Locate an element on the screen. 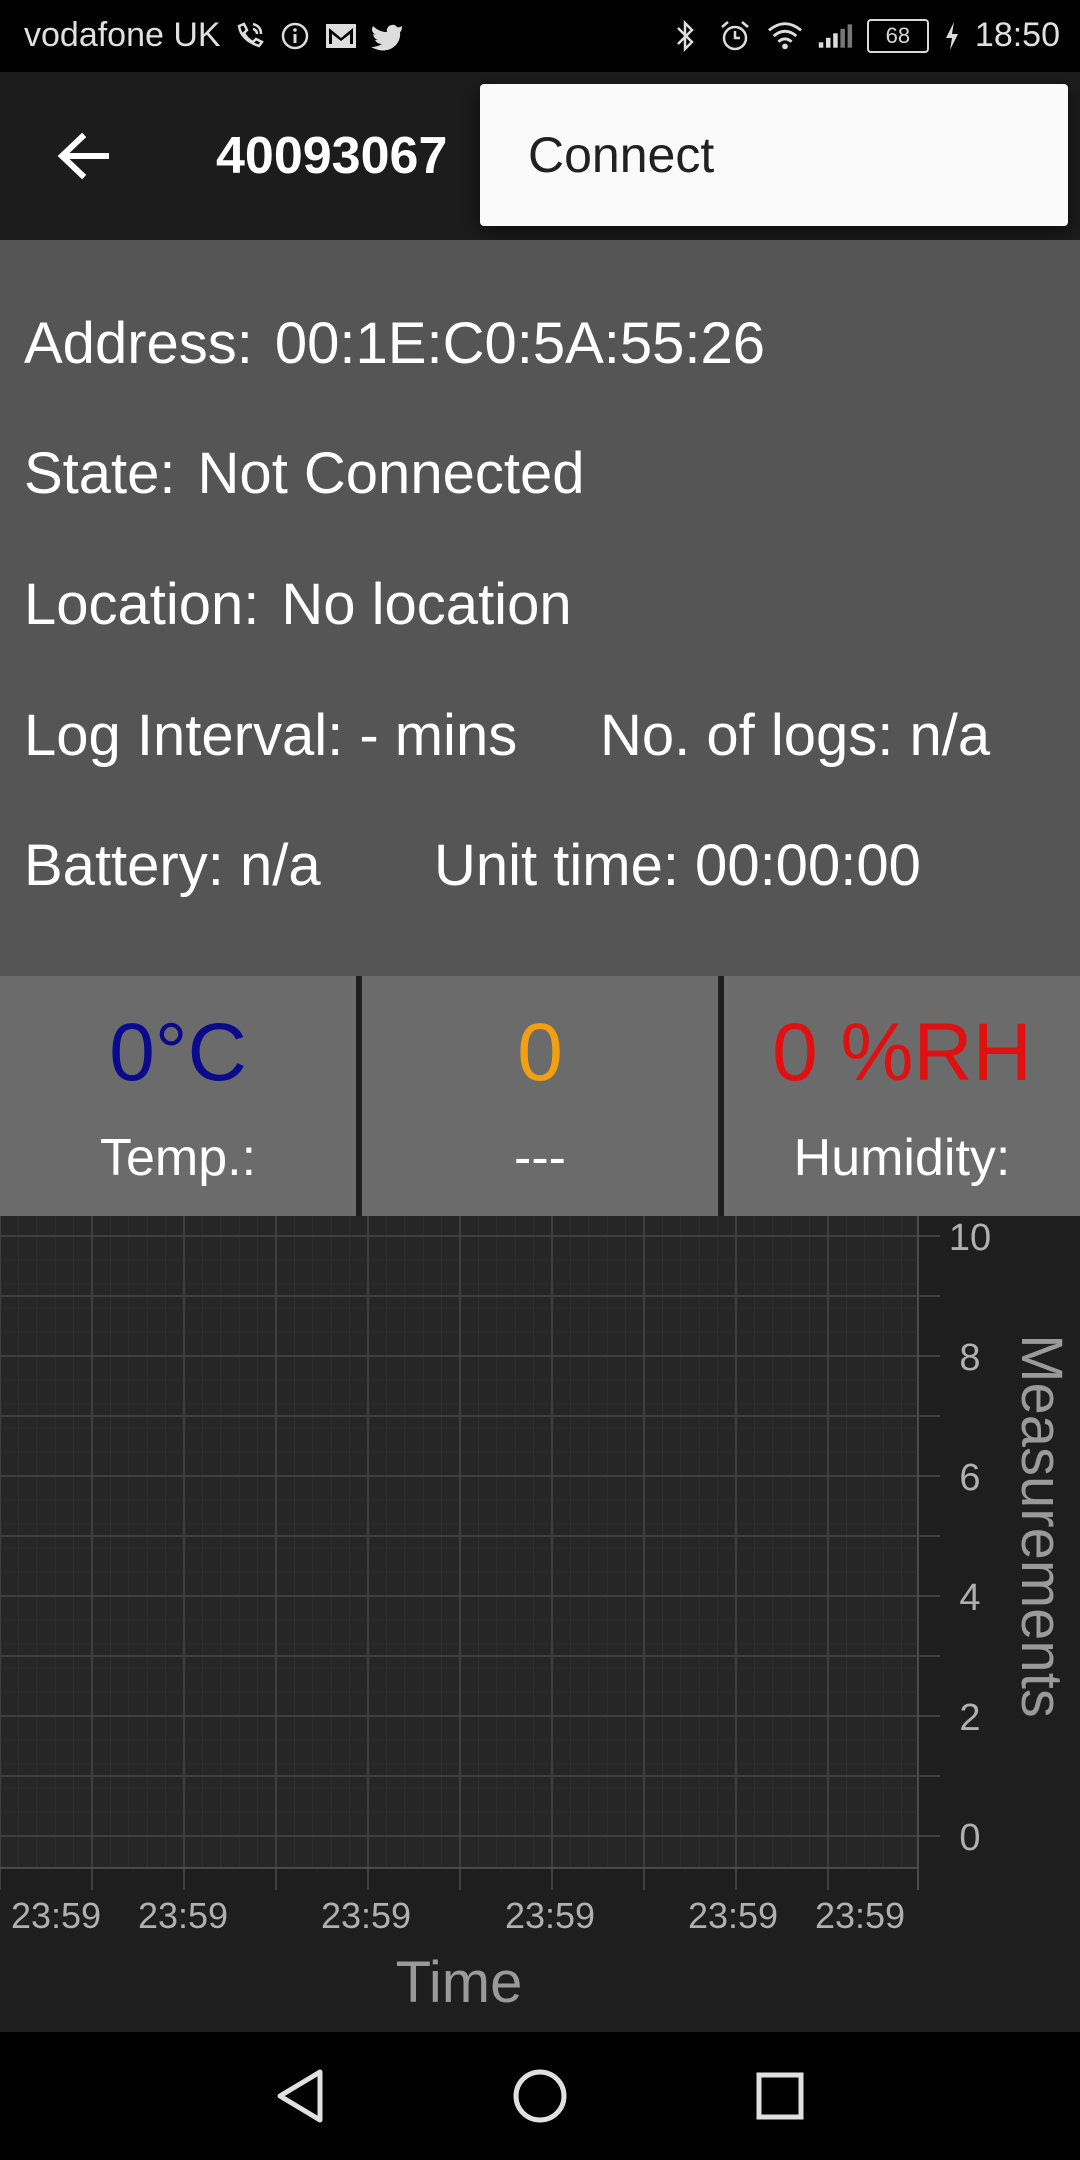 Image resolution: width=1080 pixels, height=2160 pixels. state-row: State: Not Connected is located at coordinates (304, 473).